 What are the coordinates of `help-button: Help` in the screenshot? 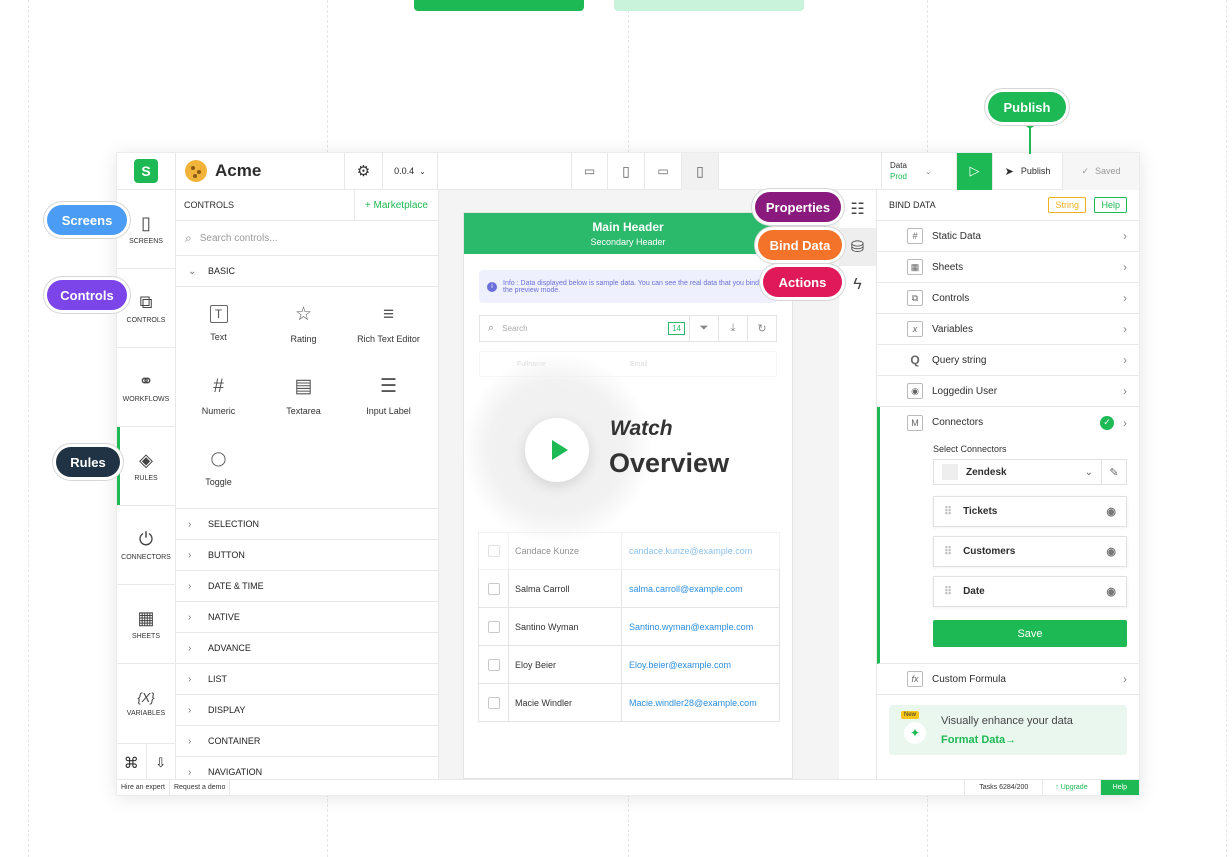 It's located at (1119, 787).